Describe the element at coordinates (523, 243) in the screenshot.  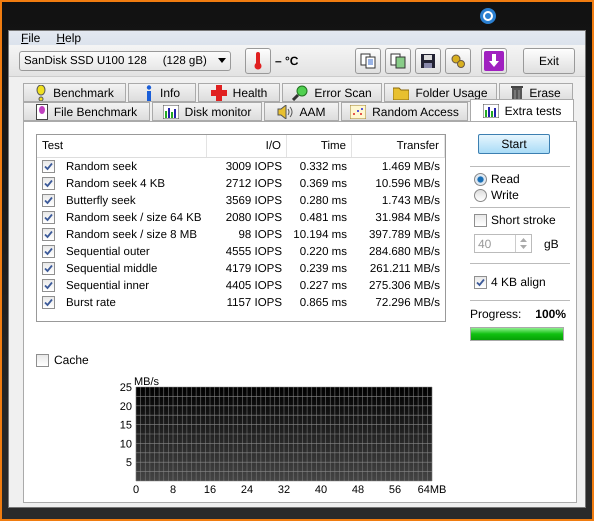
I see `spin-arrows-icon` at that location.